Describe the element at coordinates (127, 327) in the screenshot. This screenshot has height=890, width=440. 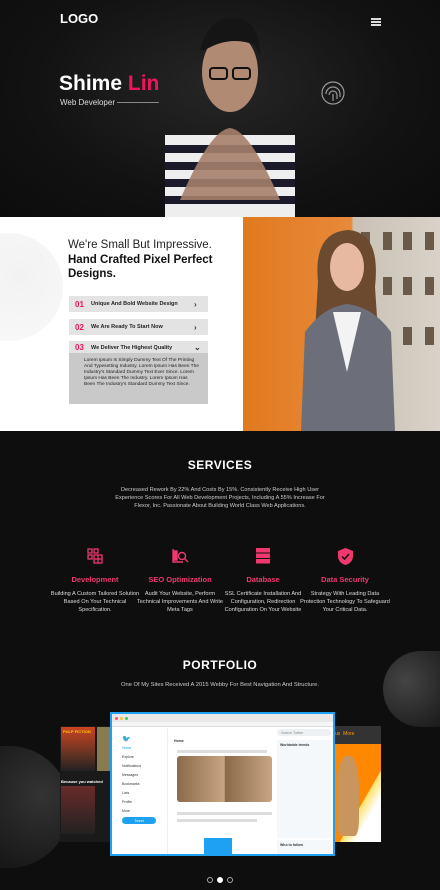
I see `item-label: We Are Ready To Start Now` at that location.